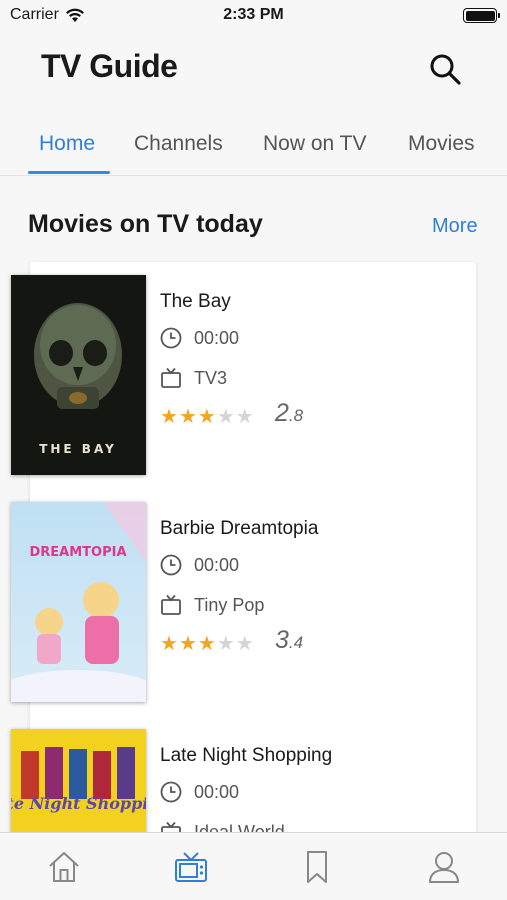  I want to click on battery-icon, so click(481, 15).